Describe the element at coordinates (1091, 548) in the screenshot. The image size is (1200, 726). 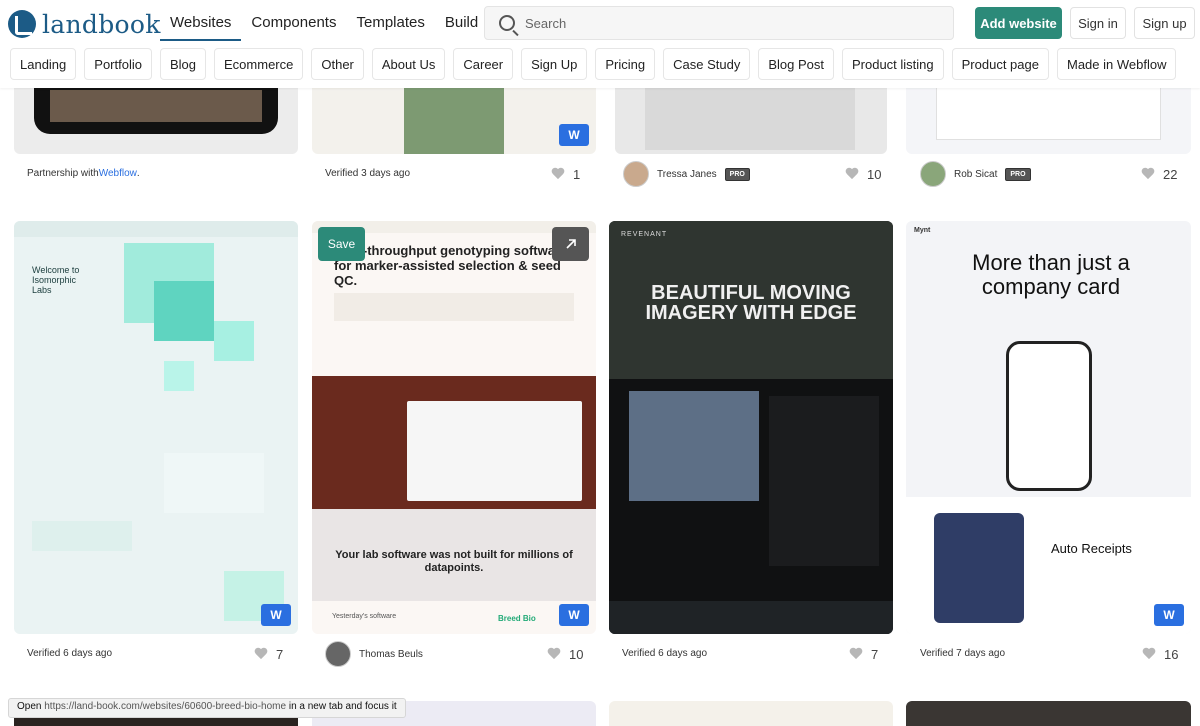
I see `screenshot-subheadline: Auto Receipts` at that location.